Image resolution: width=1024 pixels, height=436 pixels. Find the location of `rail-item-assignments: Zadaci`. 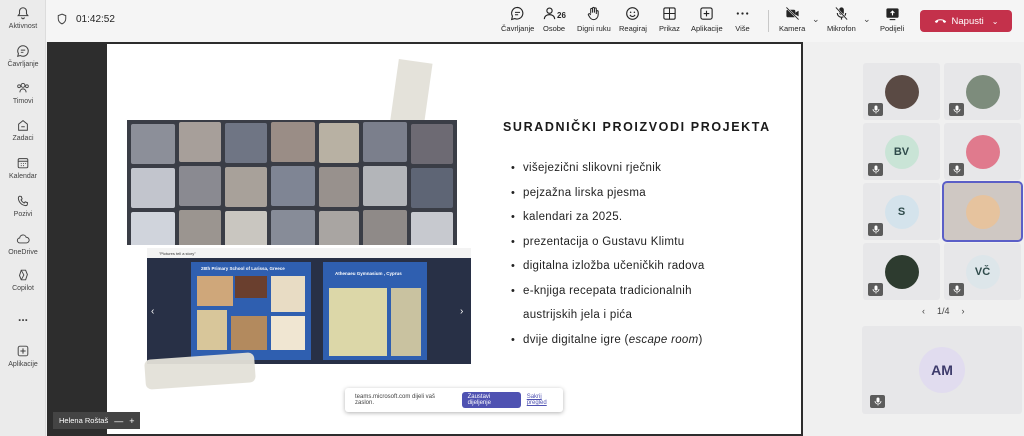

rail-item-assignments: Zadaci is located at coordinates (23, 130).